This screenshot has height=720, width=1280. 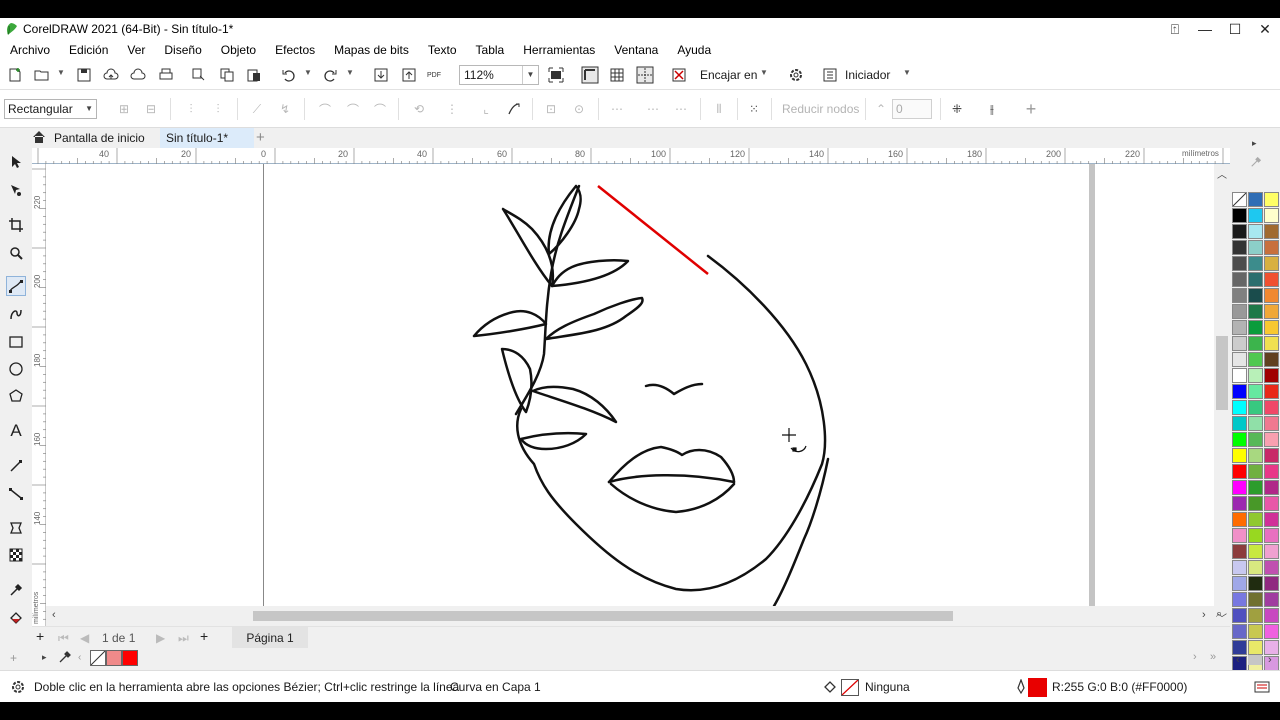 What do you see at coordinates (289, 75) in the screenshot?
I see `undo-icon` at bounding box center [289, 75].